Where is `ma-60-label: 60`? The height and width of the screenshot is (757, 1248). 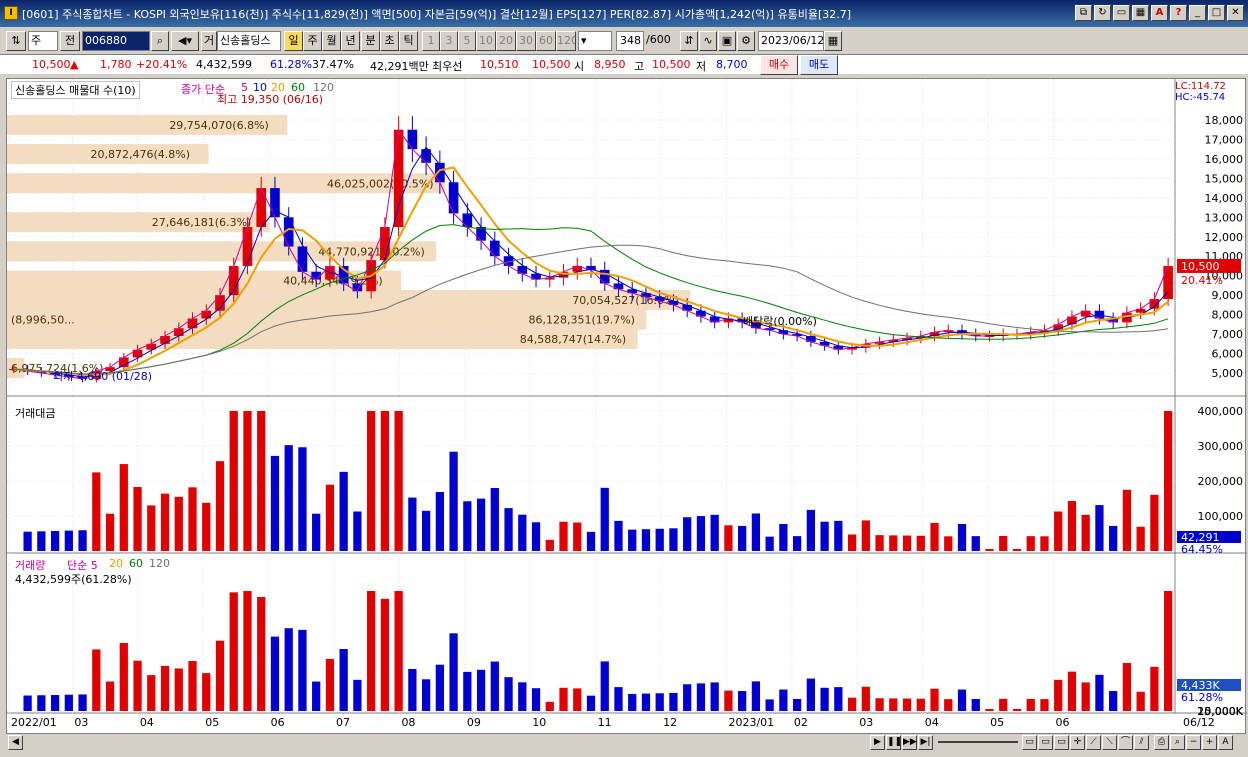 ma-60-label: 60 is located at coordinates (298, 87).